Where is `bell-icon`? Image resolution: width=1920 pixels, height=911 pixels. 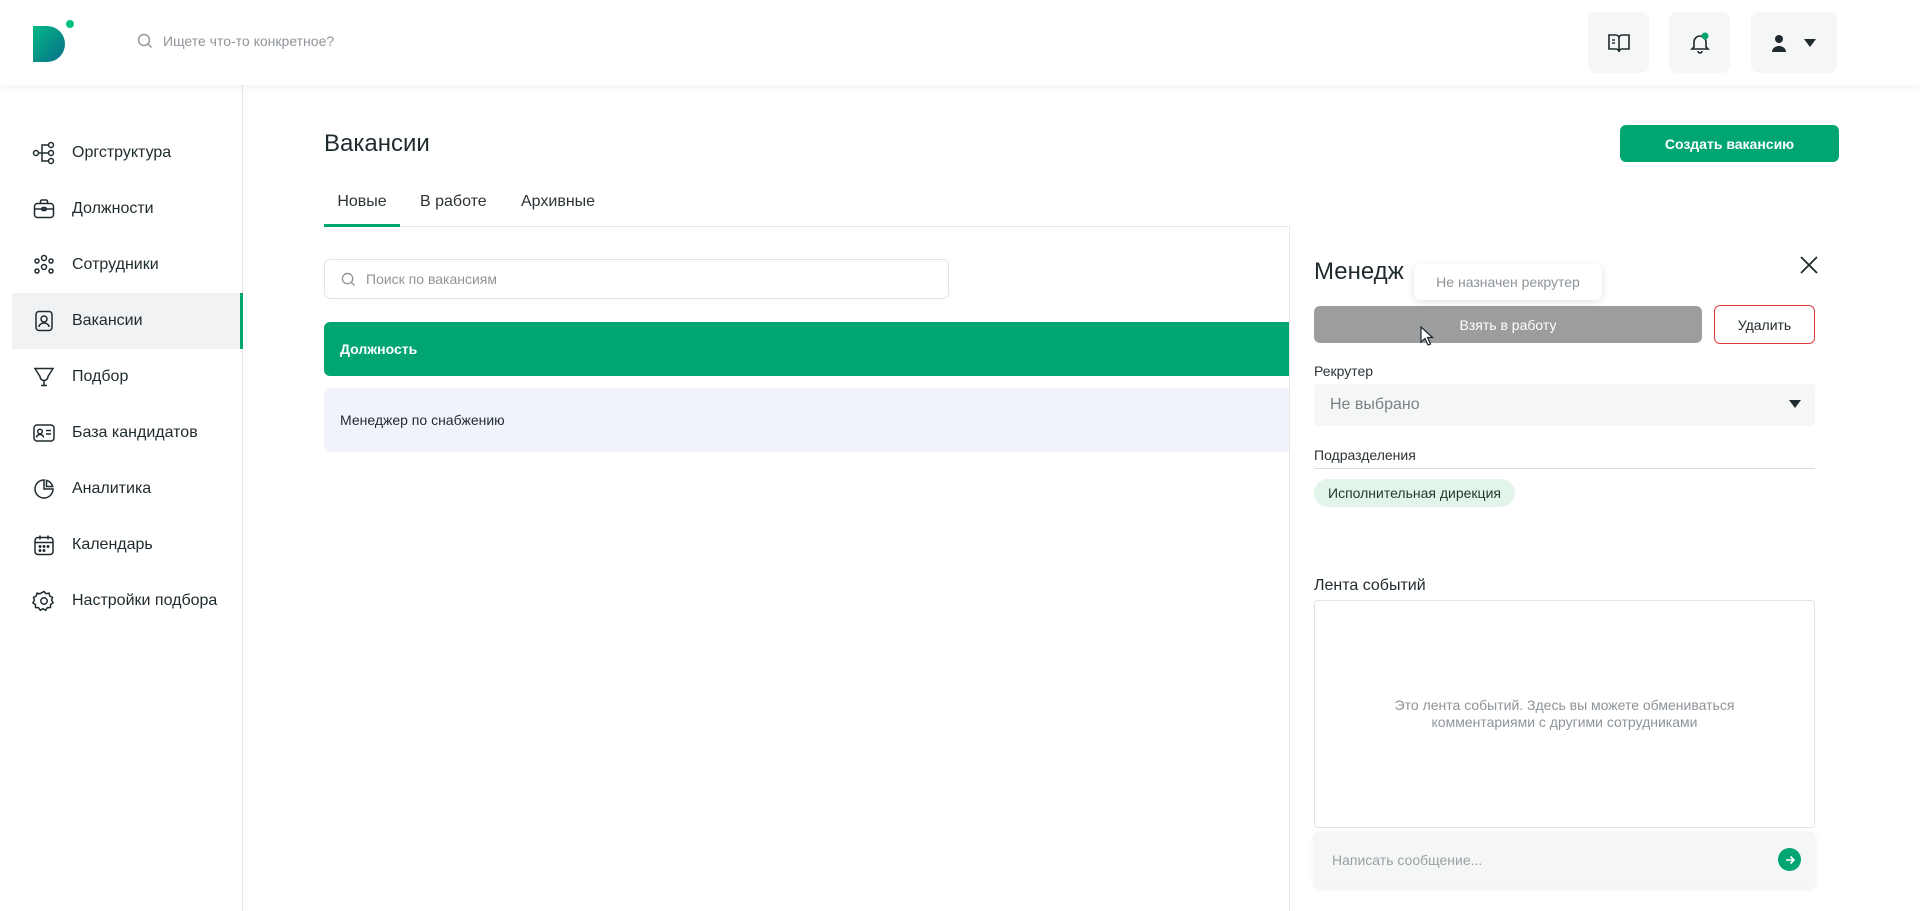
bell-icon is located at coordinates (1699, 43).